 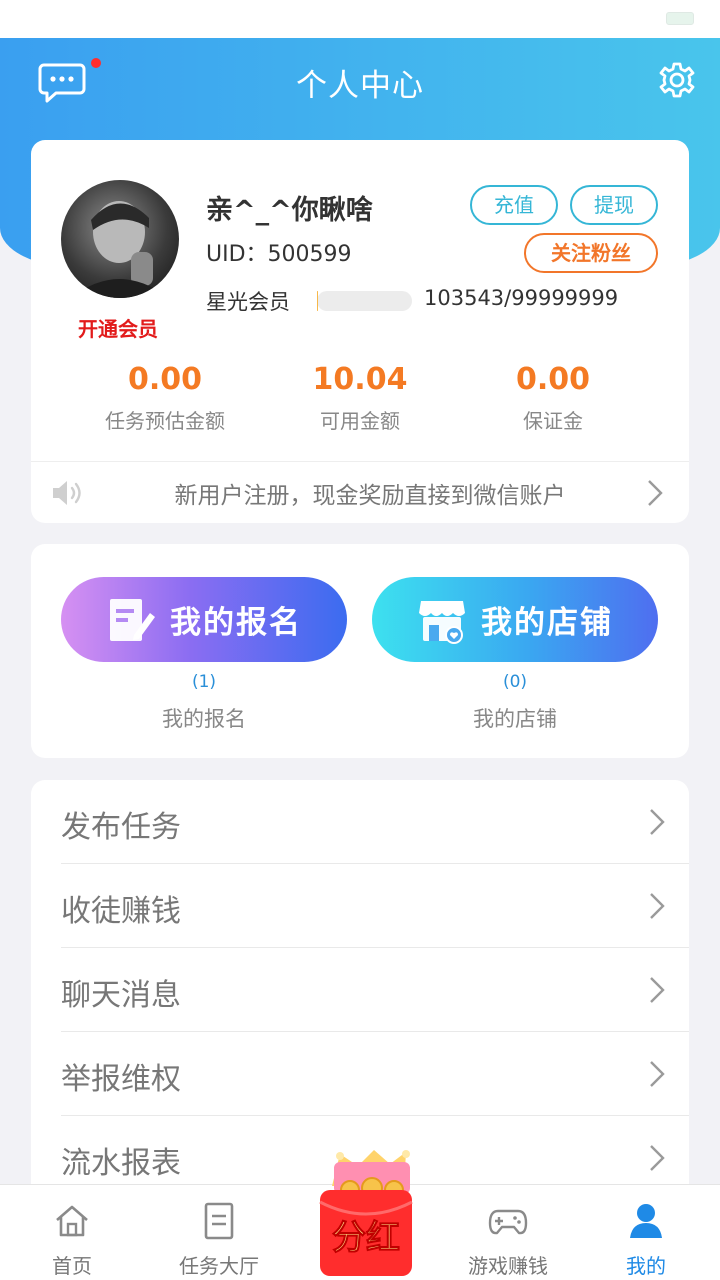 I want to click on stat-estimated-amount: 0.00 任务预估金额, so click(x=165, y=398).